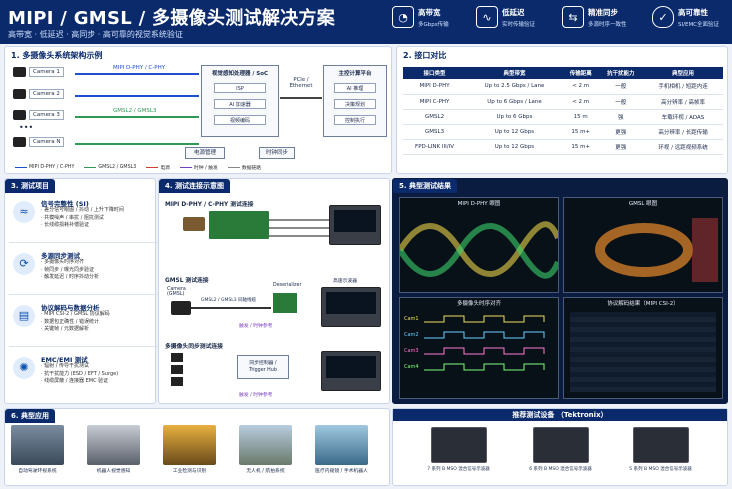  I want to click on gmsl-setup-title: GMSL 测试连接, so click(187, 281).